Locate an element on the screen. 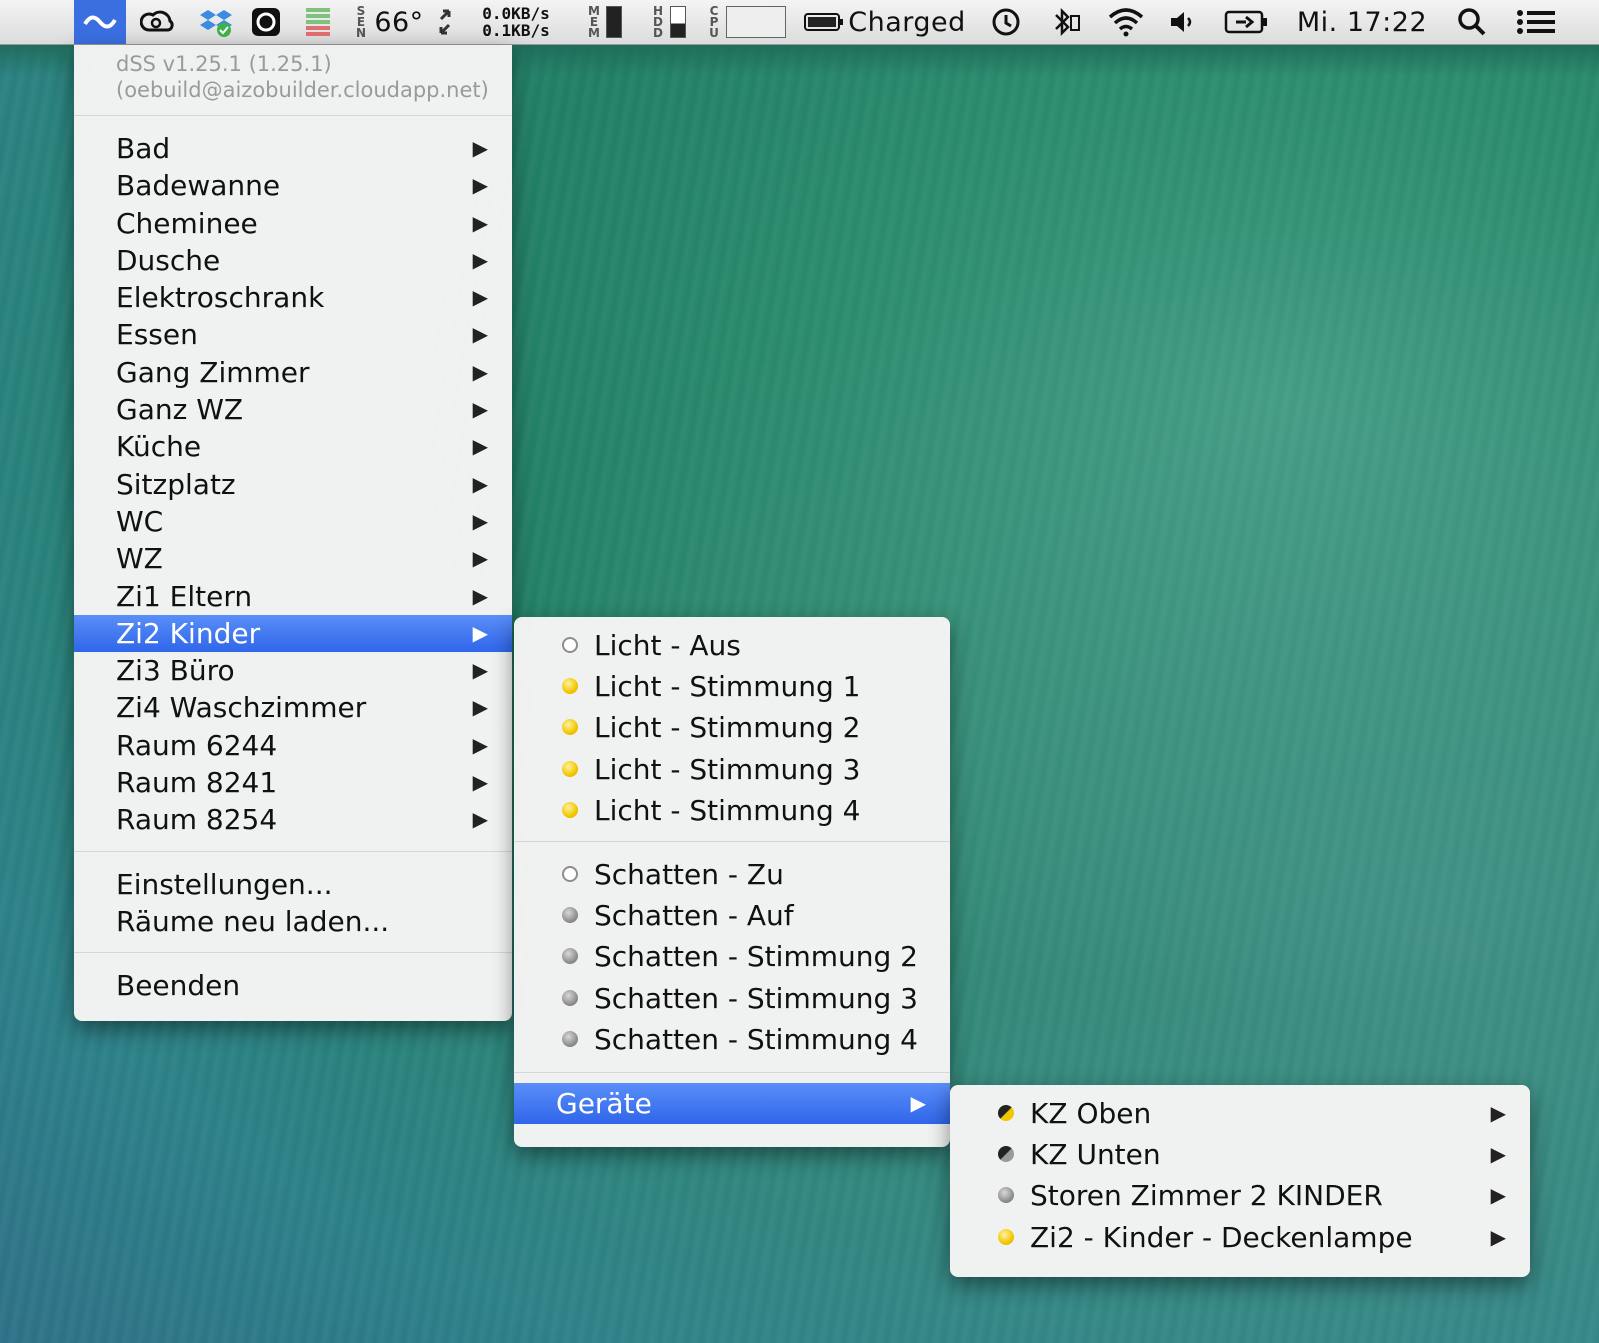  device-item-storen-zimmer-2-kinder: Storen Zimmer 2 KINDER ▶ is located at coordinates (1240, 1195).